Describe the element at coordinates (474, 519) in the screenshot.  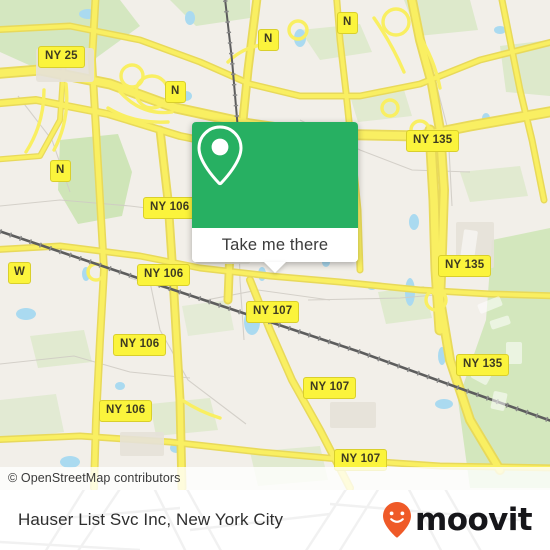
I see `moovit-wordmark: moovit` at that location.